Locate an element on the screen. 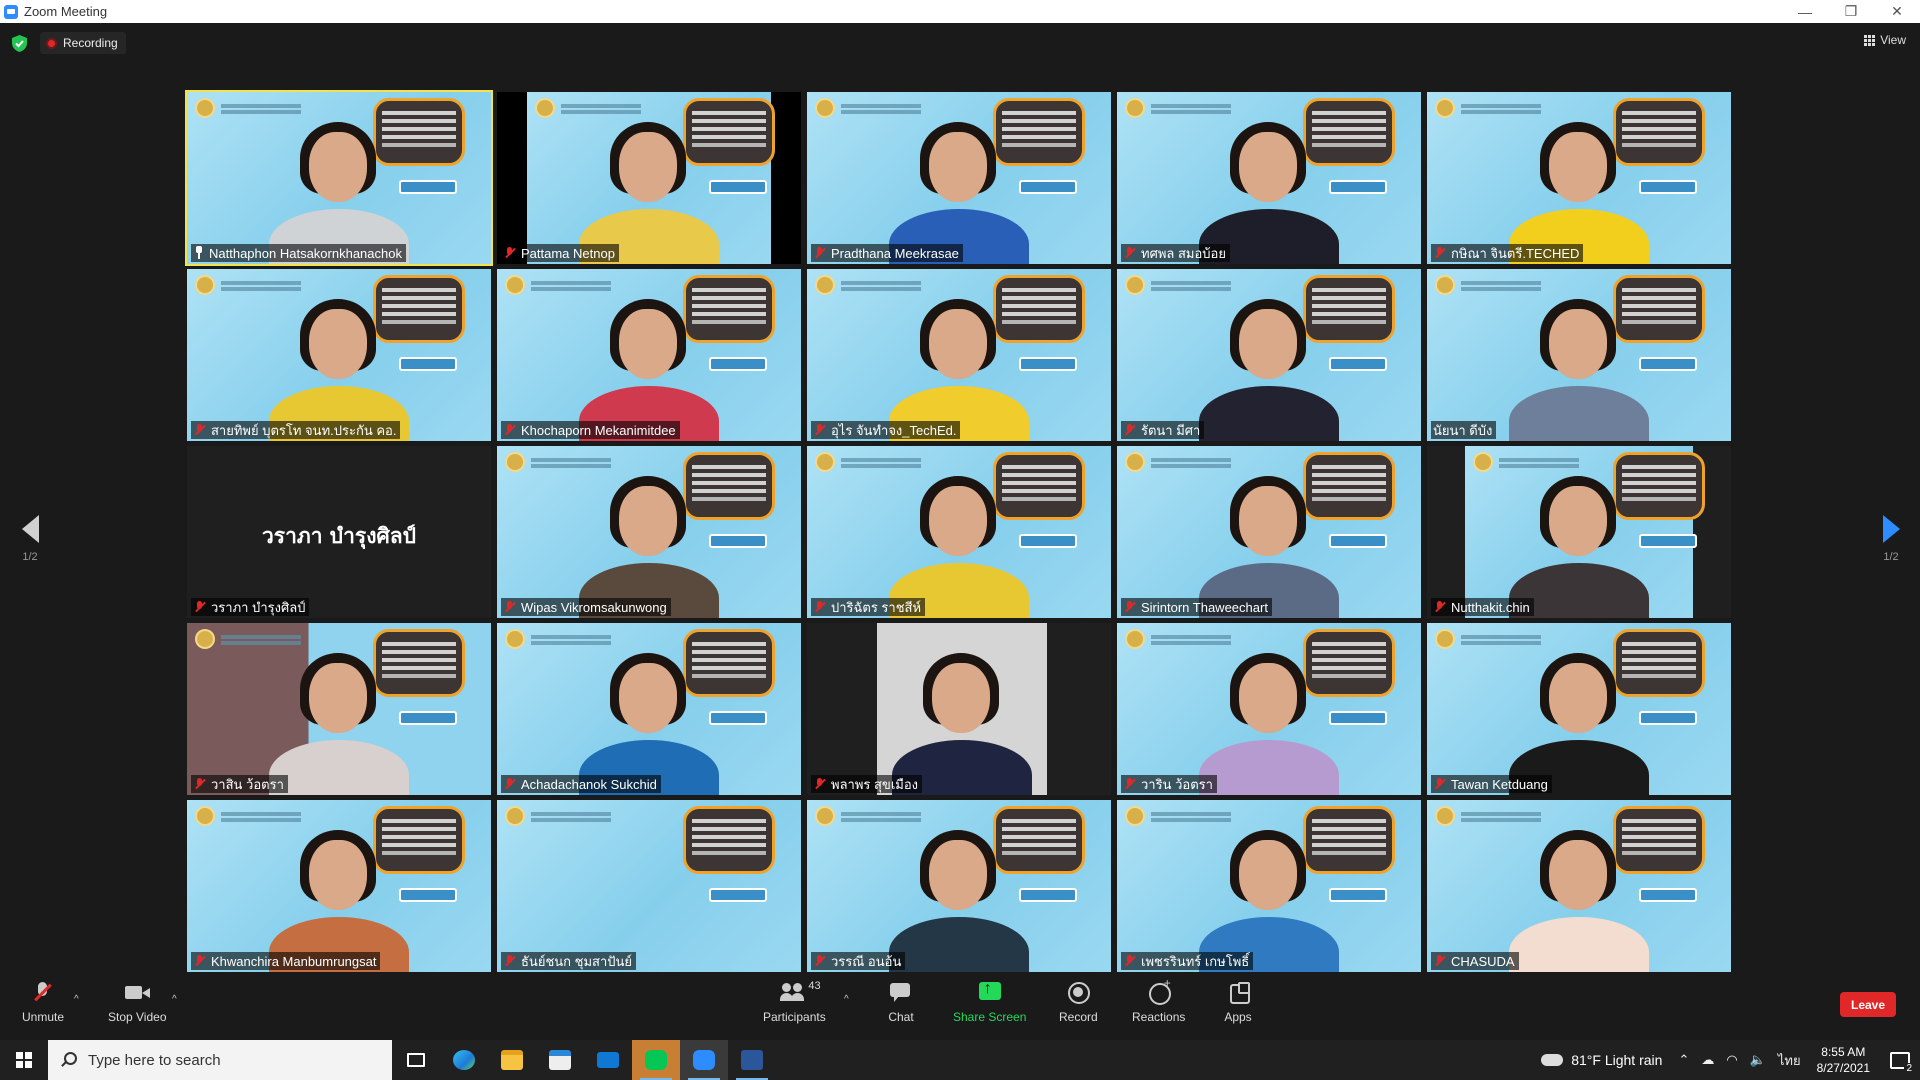 This screenshot has width=1920, height=1080. unmute-button: Unmute is located at coordinates (43, 1002).